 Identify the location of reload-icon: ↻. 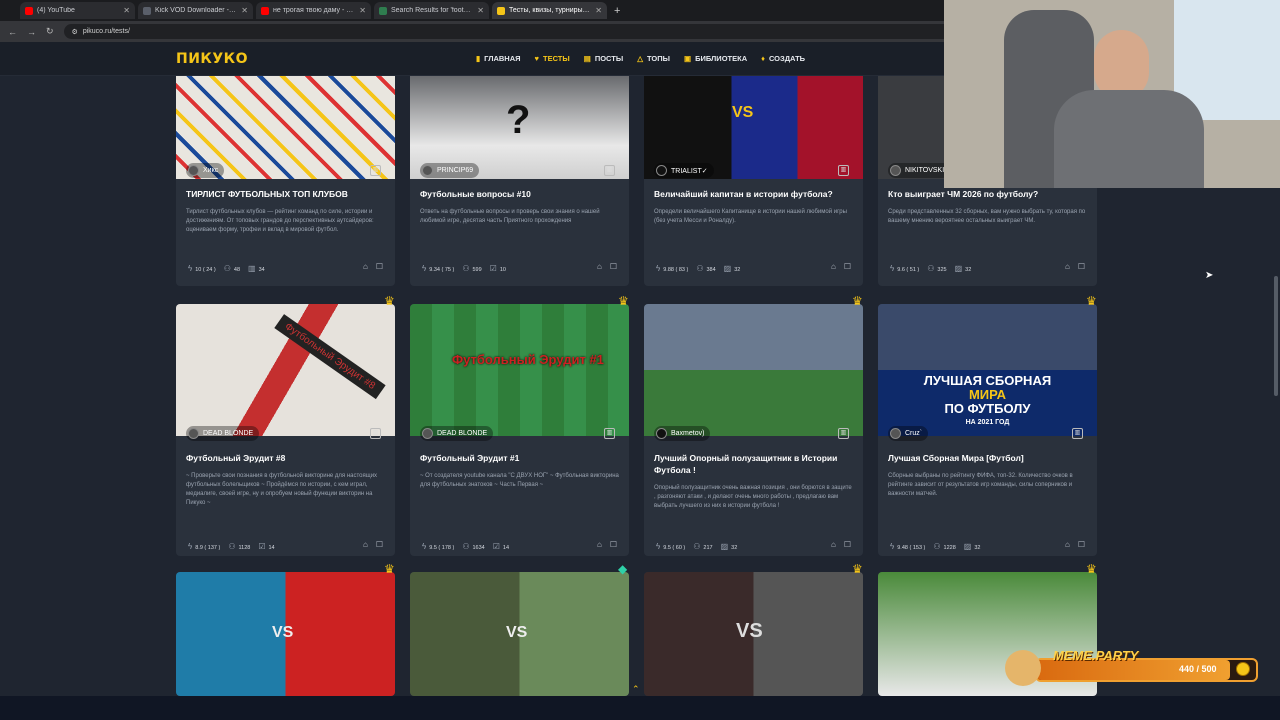
(50, 31).